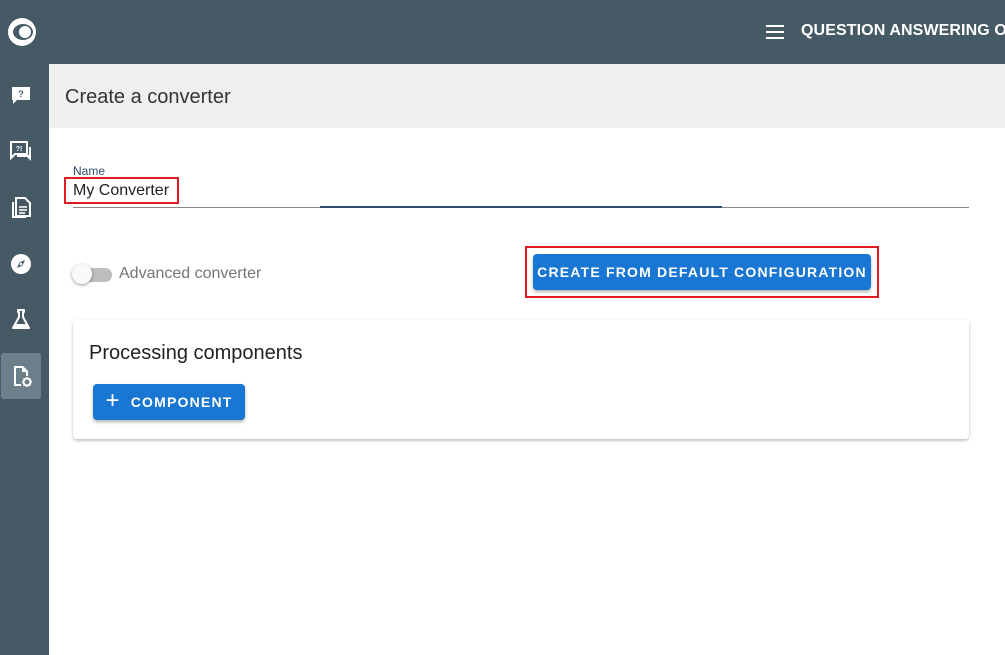 The width and height of the screenshot is (1005, 655). I want to click on sidebar-item-qa: ?!, so click(21, 152).